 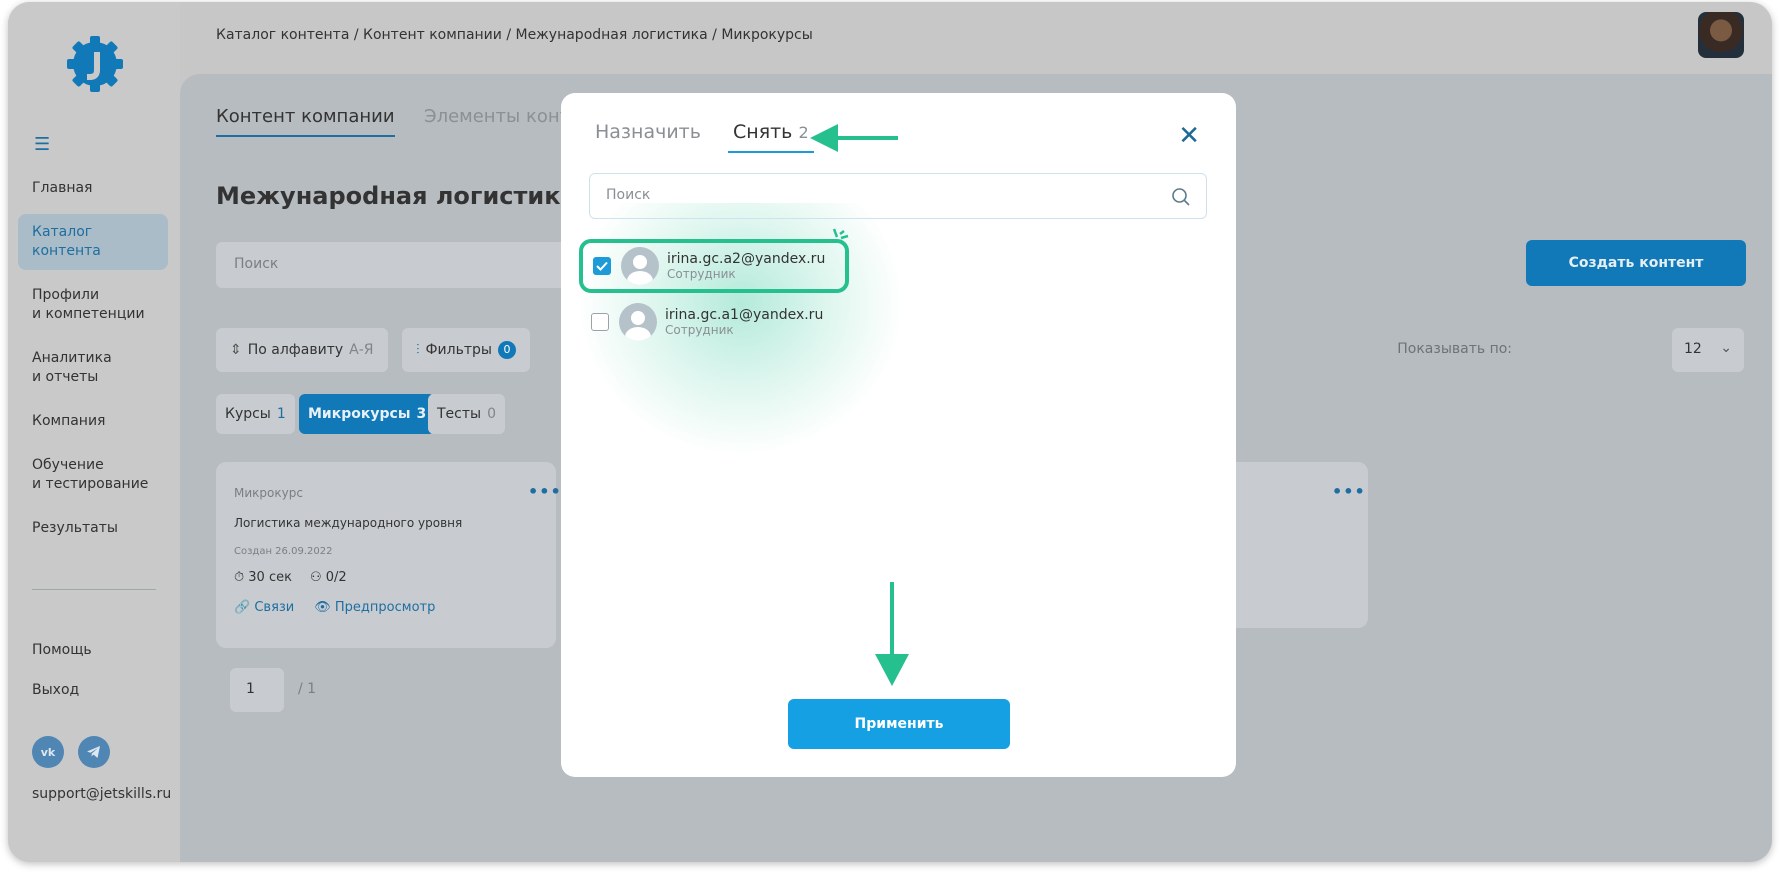 I want to click on sidebar-item-catalog: Каталог контента, so click(x=93, y=242).